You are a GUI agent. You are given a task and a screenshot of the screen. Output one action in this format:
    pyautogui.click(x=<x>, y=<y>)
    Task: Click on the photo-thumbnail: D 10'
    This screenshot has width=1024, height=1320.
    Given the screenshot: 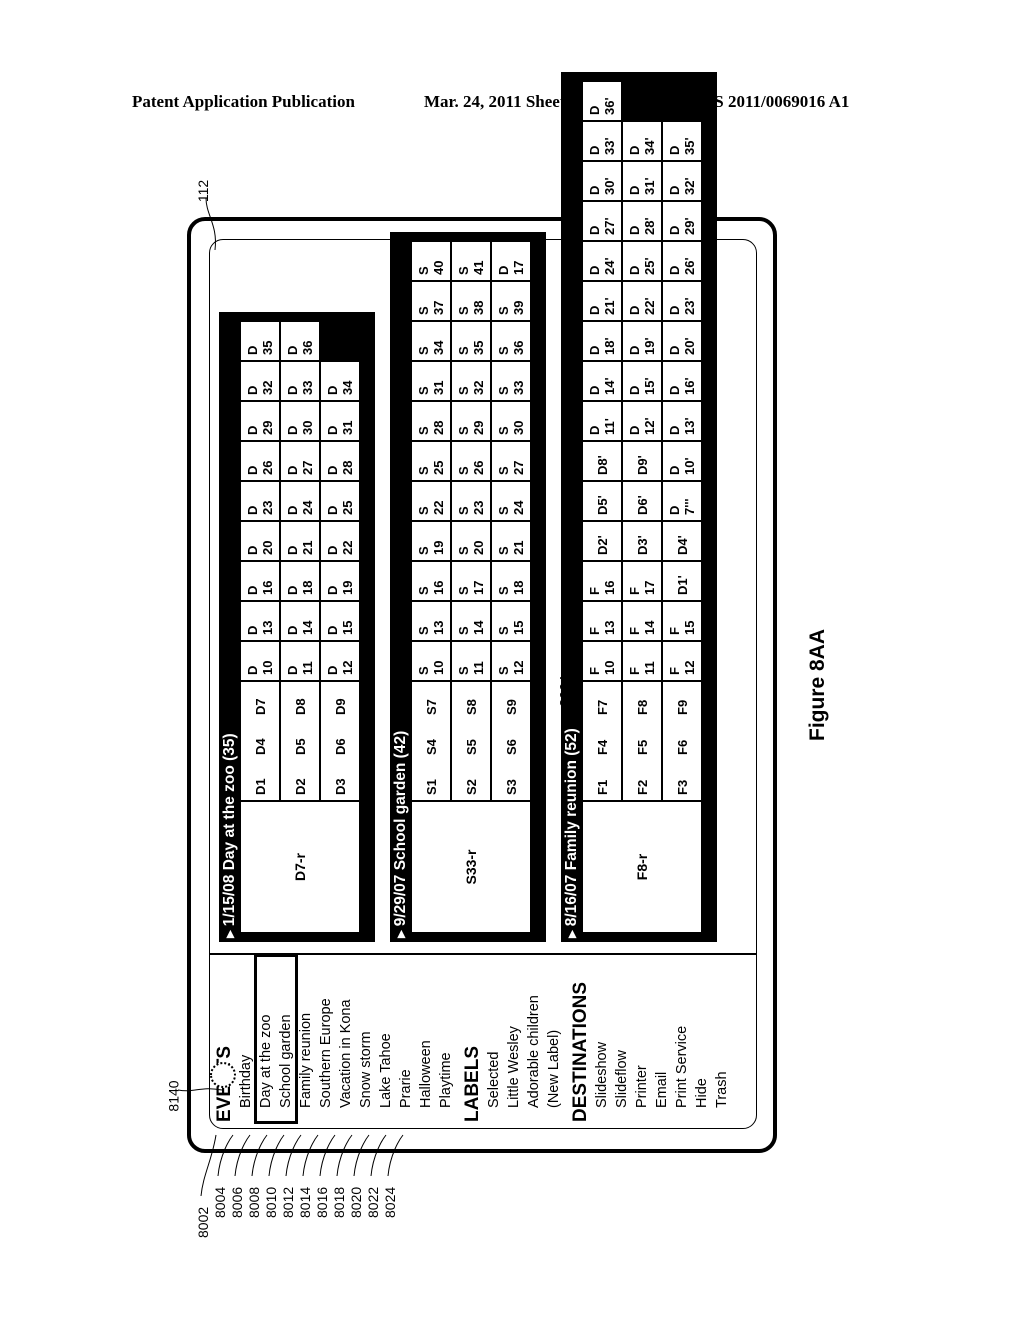 What is the action you would take?
    pyautogui.click(x=682, y=461)
    